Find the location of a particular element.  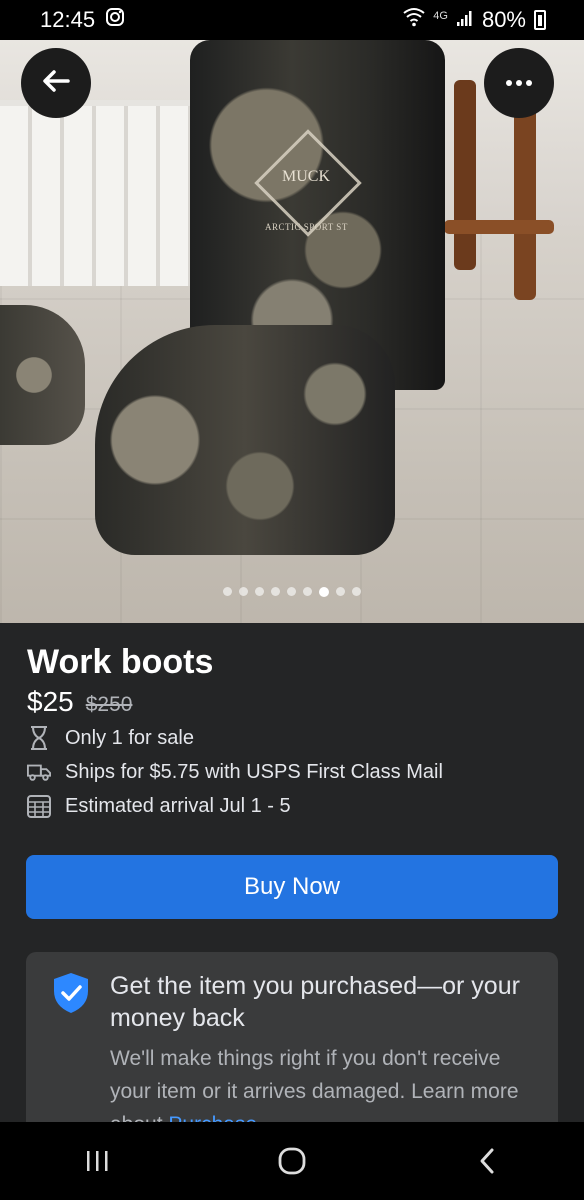

photo-pagination is located at coordinates (292, 591).